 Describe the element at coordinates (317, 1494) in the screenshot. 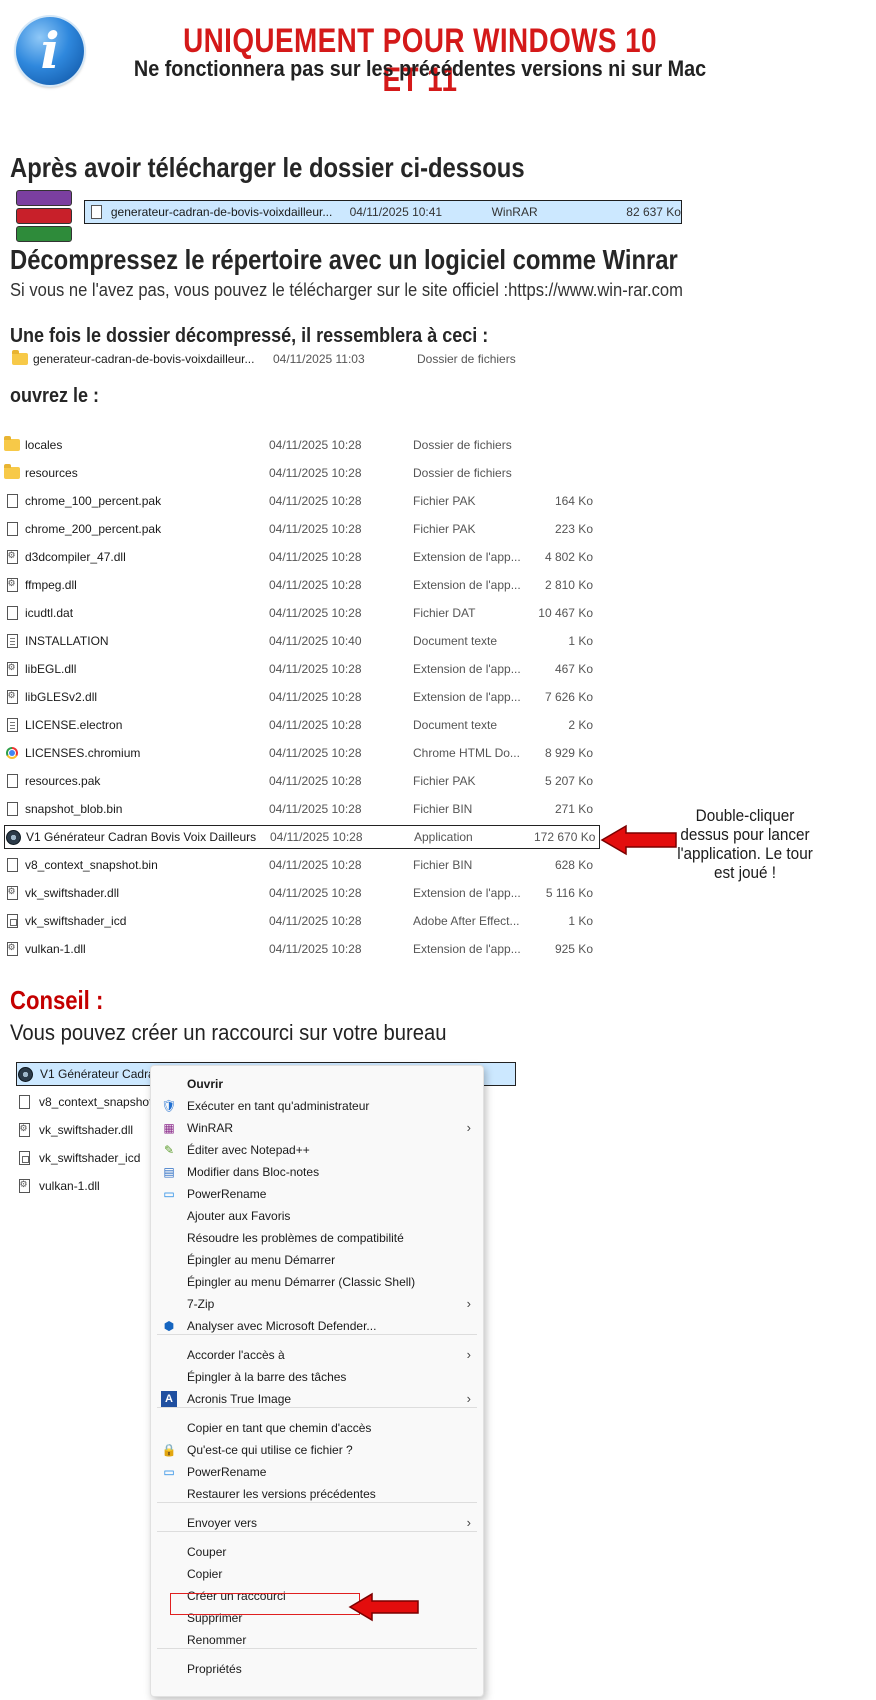

I see `menu-item-restaurer-les-versions-precedentes: Restaurer les versions précédentes` at that location.